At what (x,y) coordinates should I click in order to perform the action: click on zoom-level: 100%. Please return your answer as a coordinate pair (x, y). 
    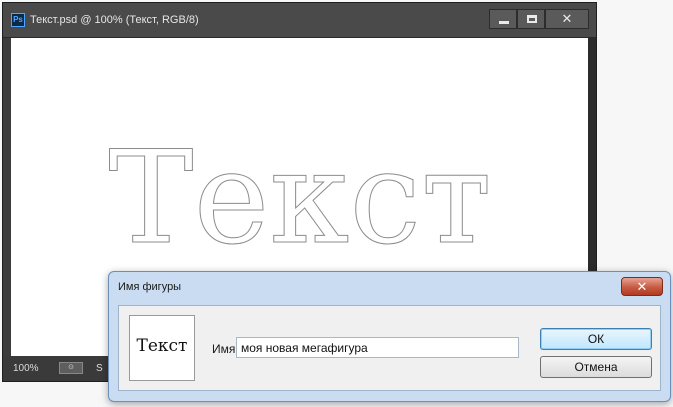
    Looking at the image, I should click on (26, 368).